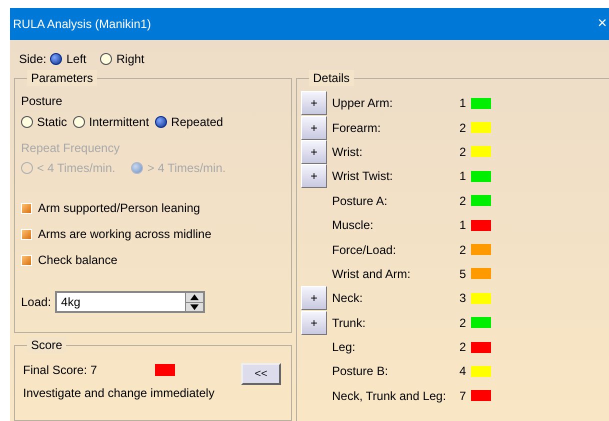 This screenshot has width=609, height=421. Describe the element at coordinates (82, 24) in the screenshot. I see `window-title: RULA Analysis (Manikin1)` at that location.